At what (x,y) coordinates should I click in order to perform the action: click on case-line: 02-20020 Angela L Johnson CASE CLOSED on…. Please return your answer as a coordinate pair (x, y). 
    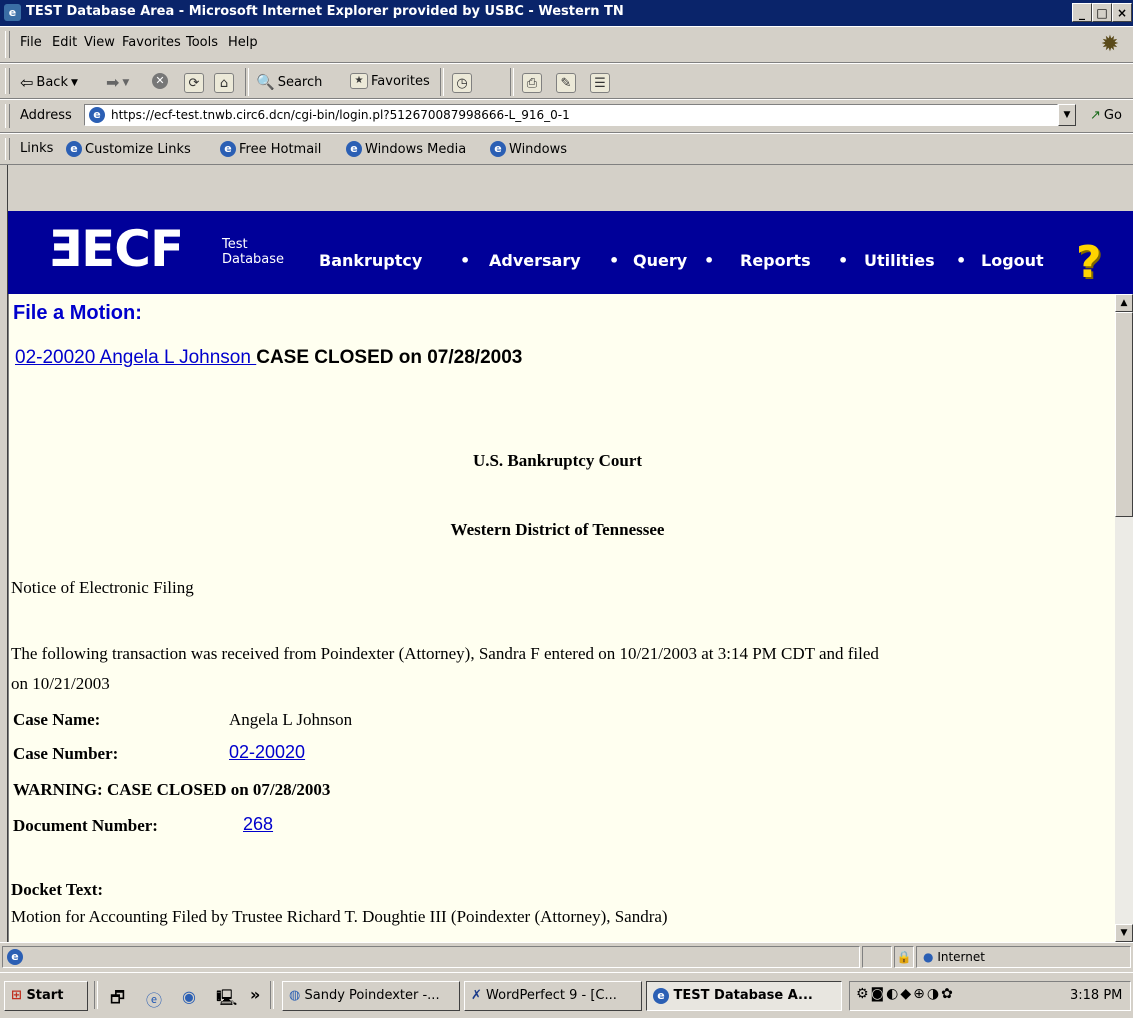
    Looking at the image, I should click on (268, 358).